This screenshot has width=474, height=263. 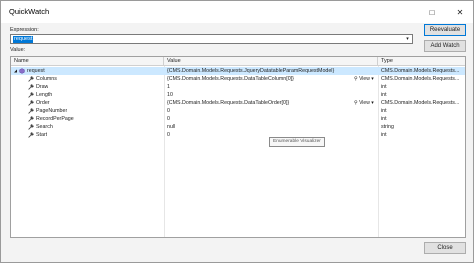 I want to click on grid-header: Name Value Type, so click(x=238, y=61).